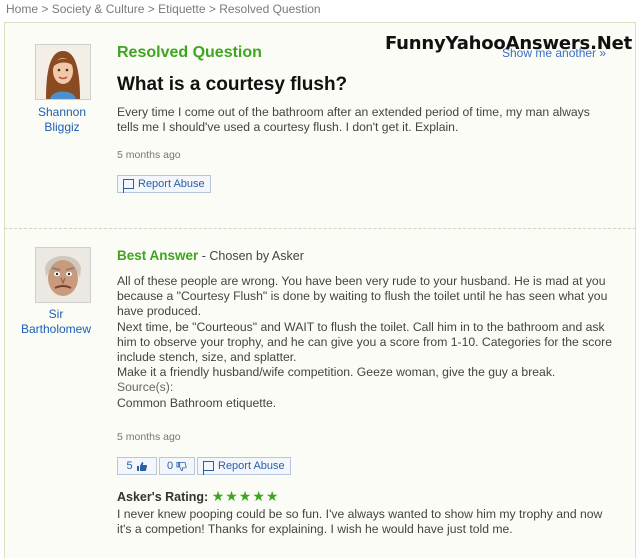 The image size is (640, 558). Describe the element at coordinates (129, 466) in the screenshot. I see `thumbs-up-count: 5` at that location.